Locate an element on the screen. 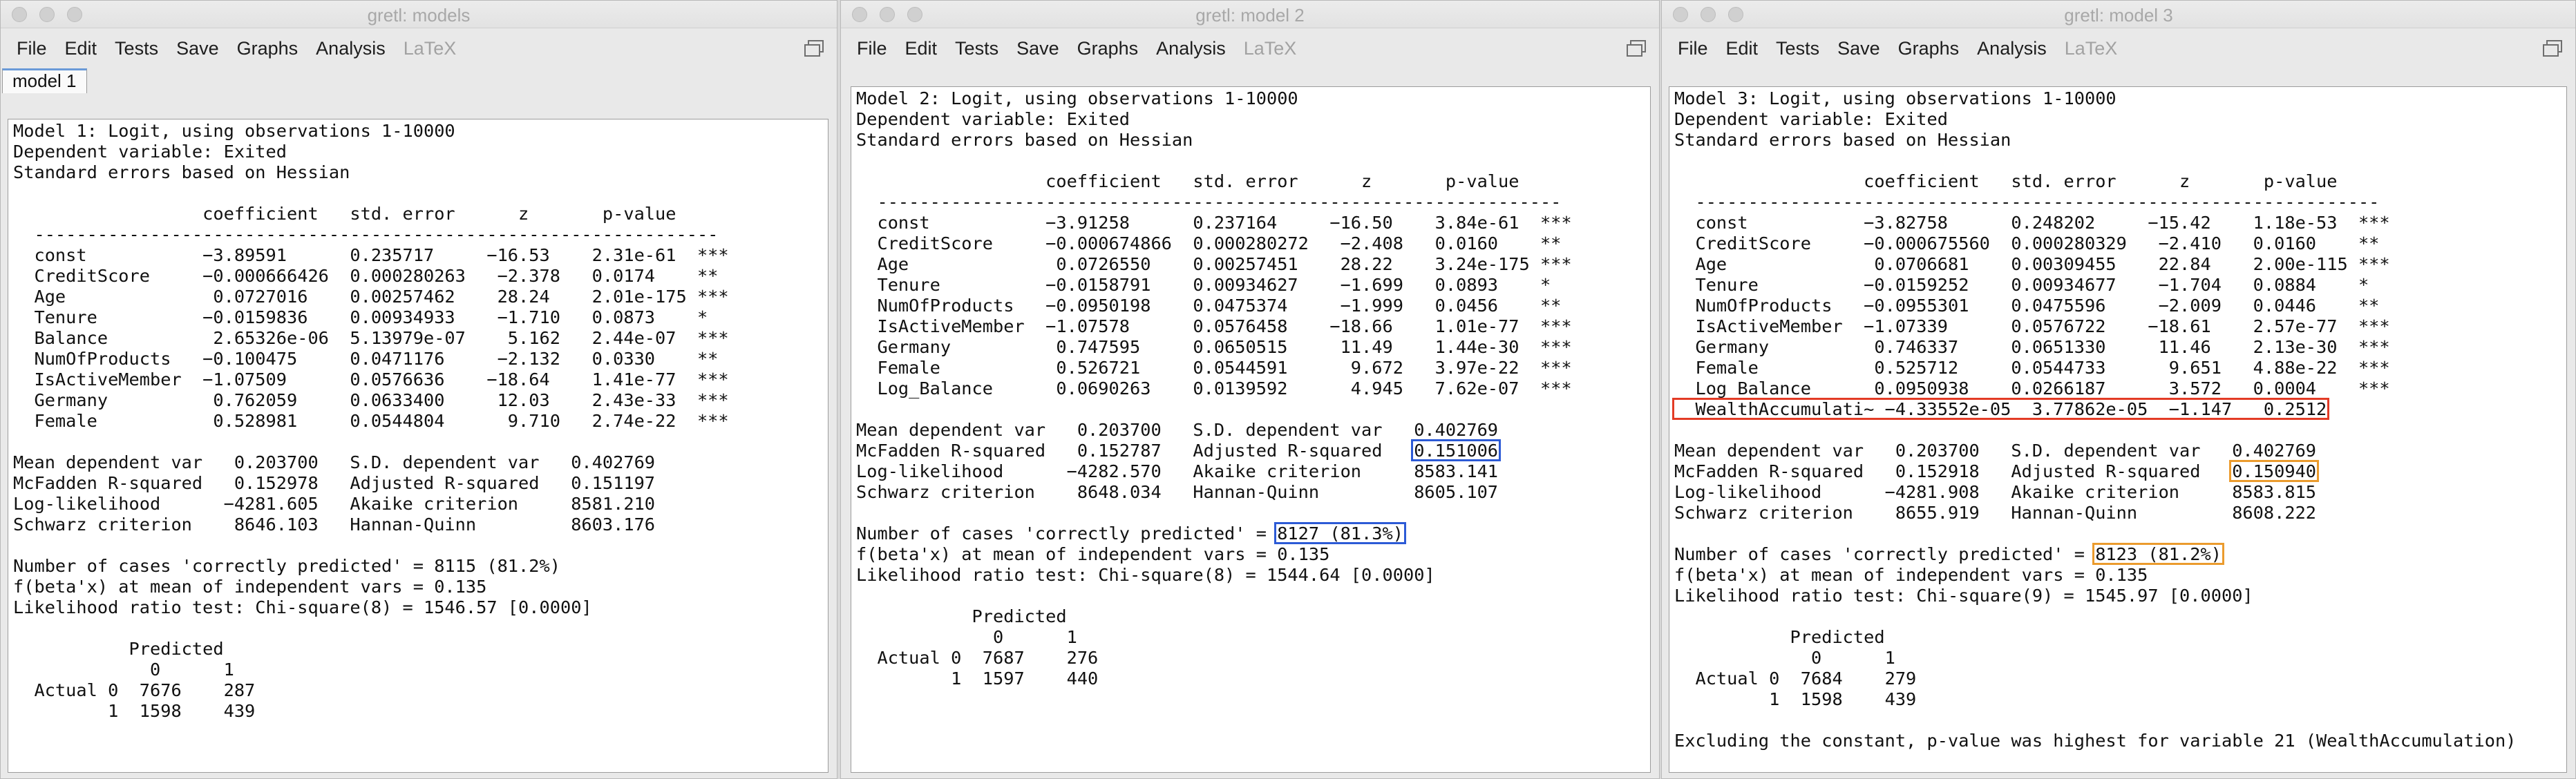 The image size is (2576, 779). output-line: Actual 0 7676 287 is located at coordinates (134, 690).